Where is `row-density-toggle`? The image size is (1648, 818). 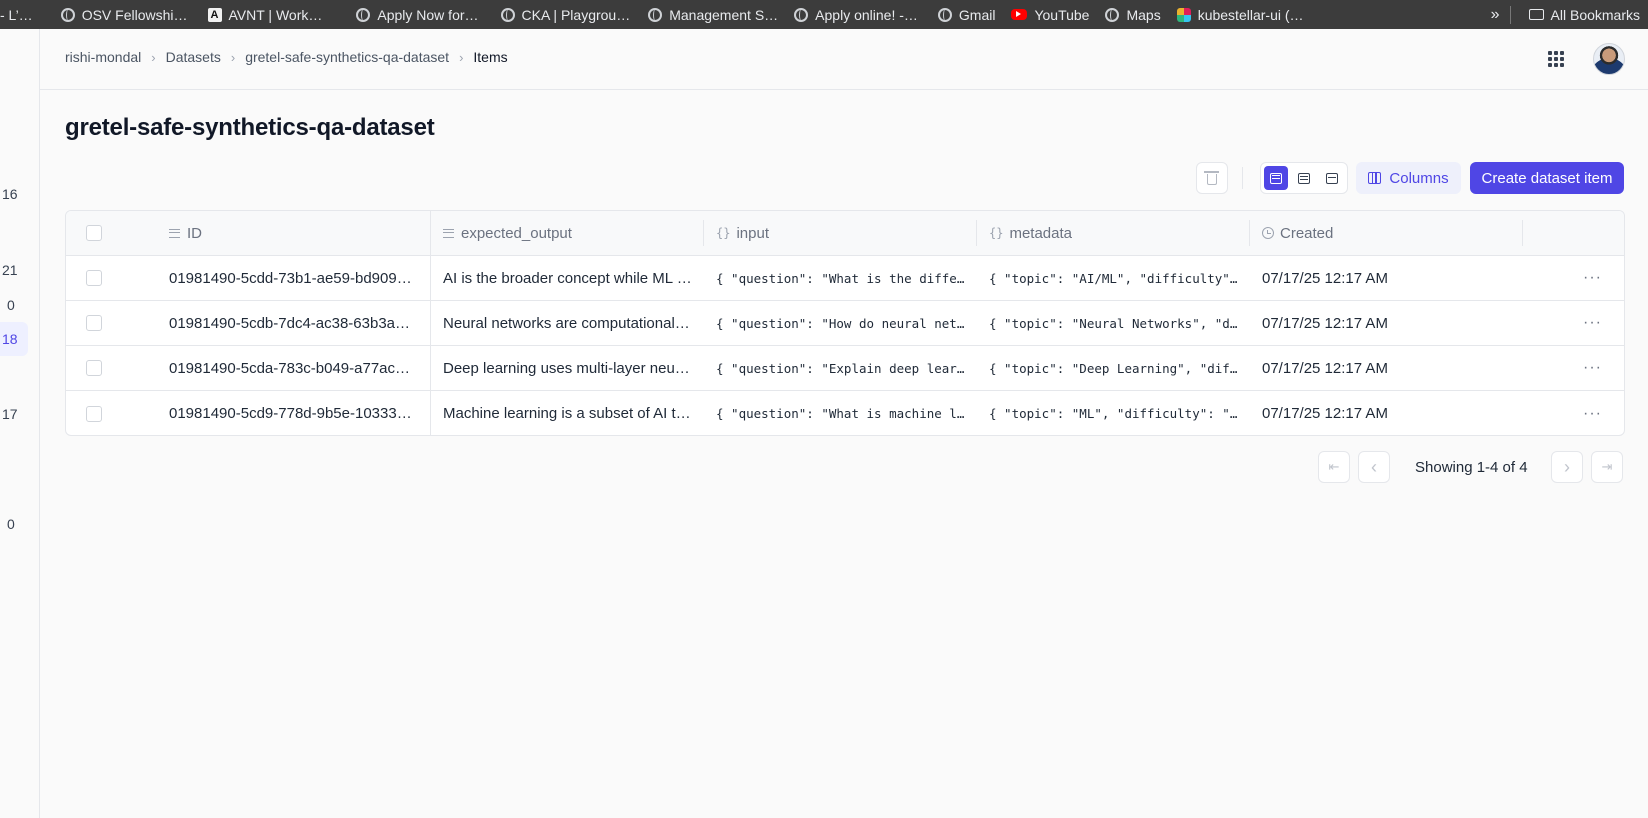 row-density-toggle is located at coordinates (1304, 178).